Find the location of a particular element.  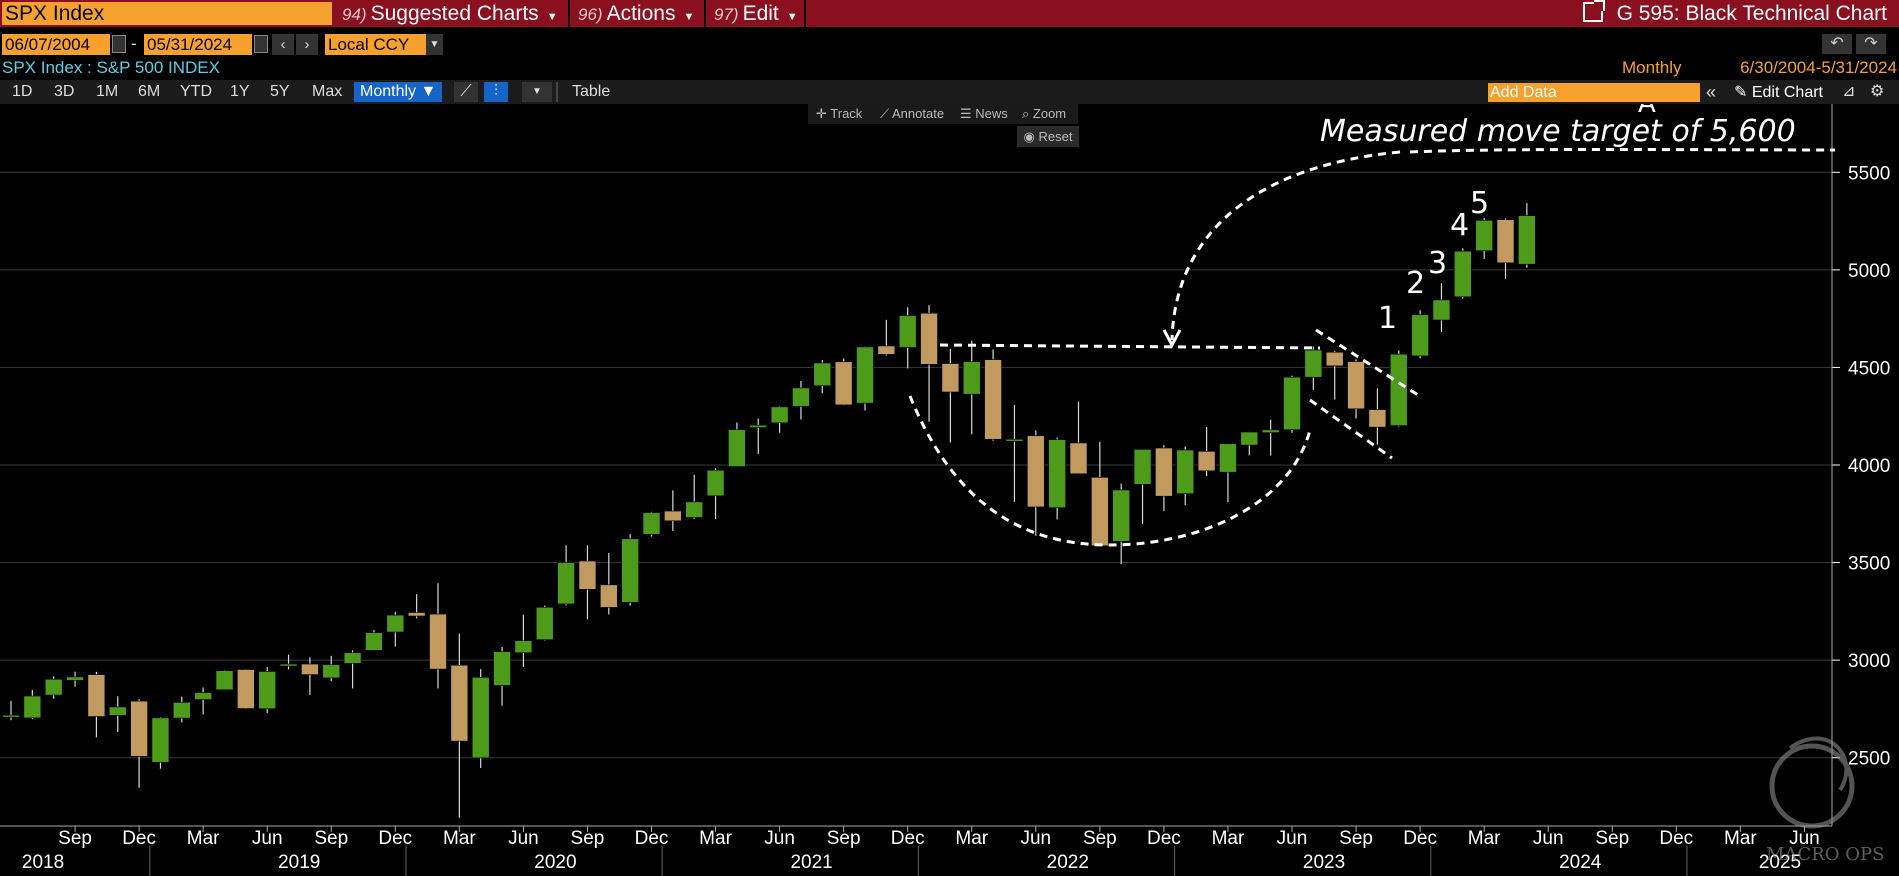

candlestick-icon: ⫶ is located at coordinates (496, 92).